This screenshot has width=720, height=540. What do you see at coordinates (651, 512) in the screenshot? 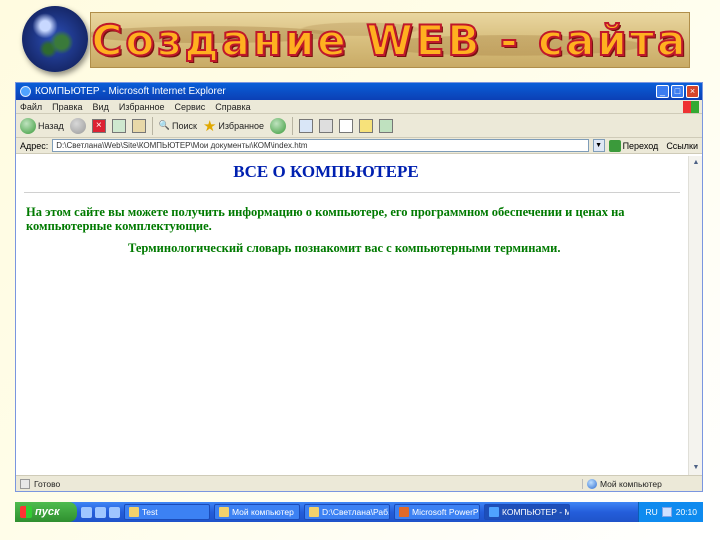
I see `language-indicator: RU` at bounding box center [651, 512].